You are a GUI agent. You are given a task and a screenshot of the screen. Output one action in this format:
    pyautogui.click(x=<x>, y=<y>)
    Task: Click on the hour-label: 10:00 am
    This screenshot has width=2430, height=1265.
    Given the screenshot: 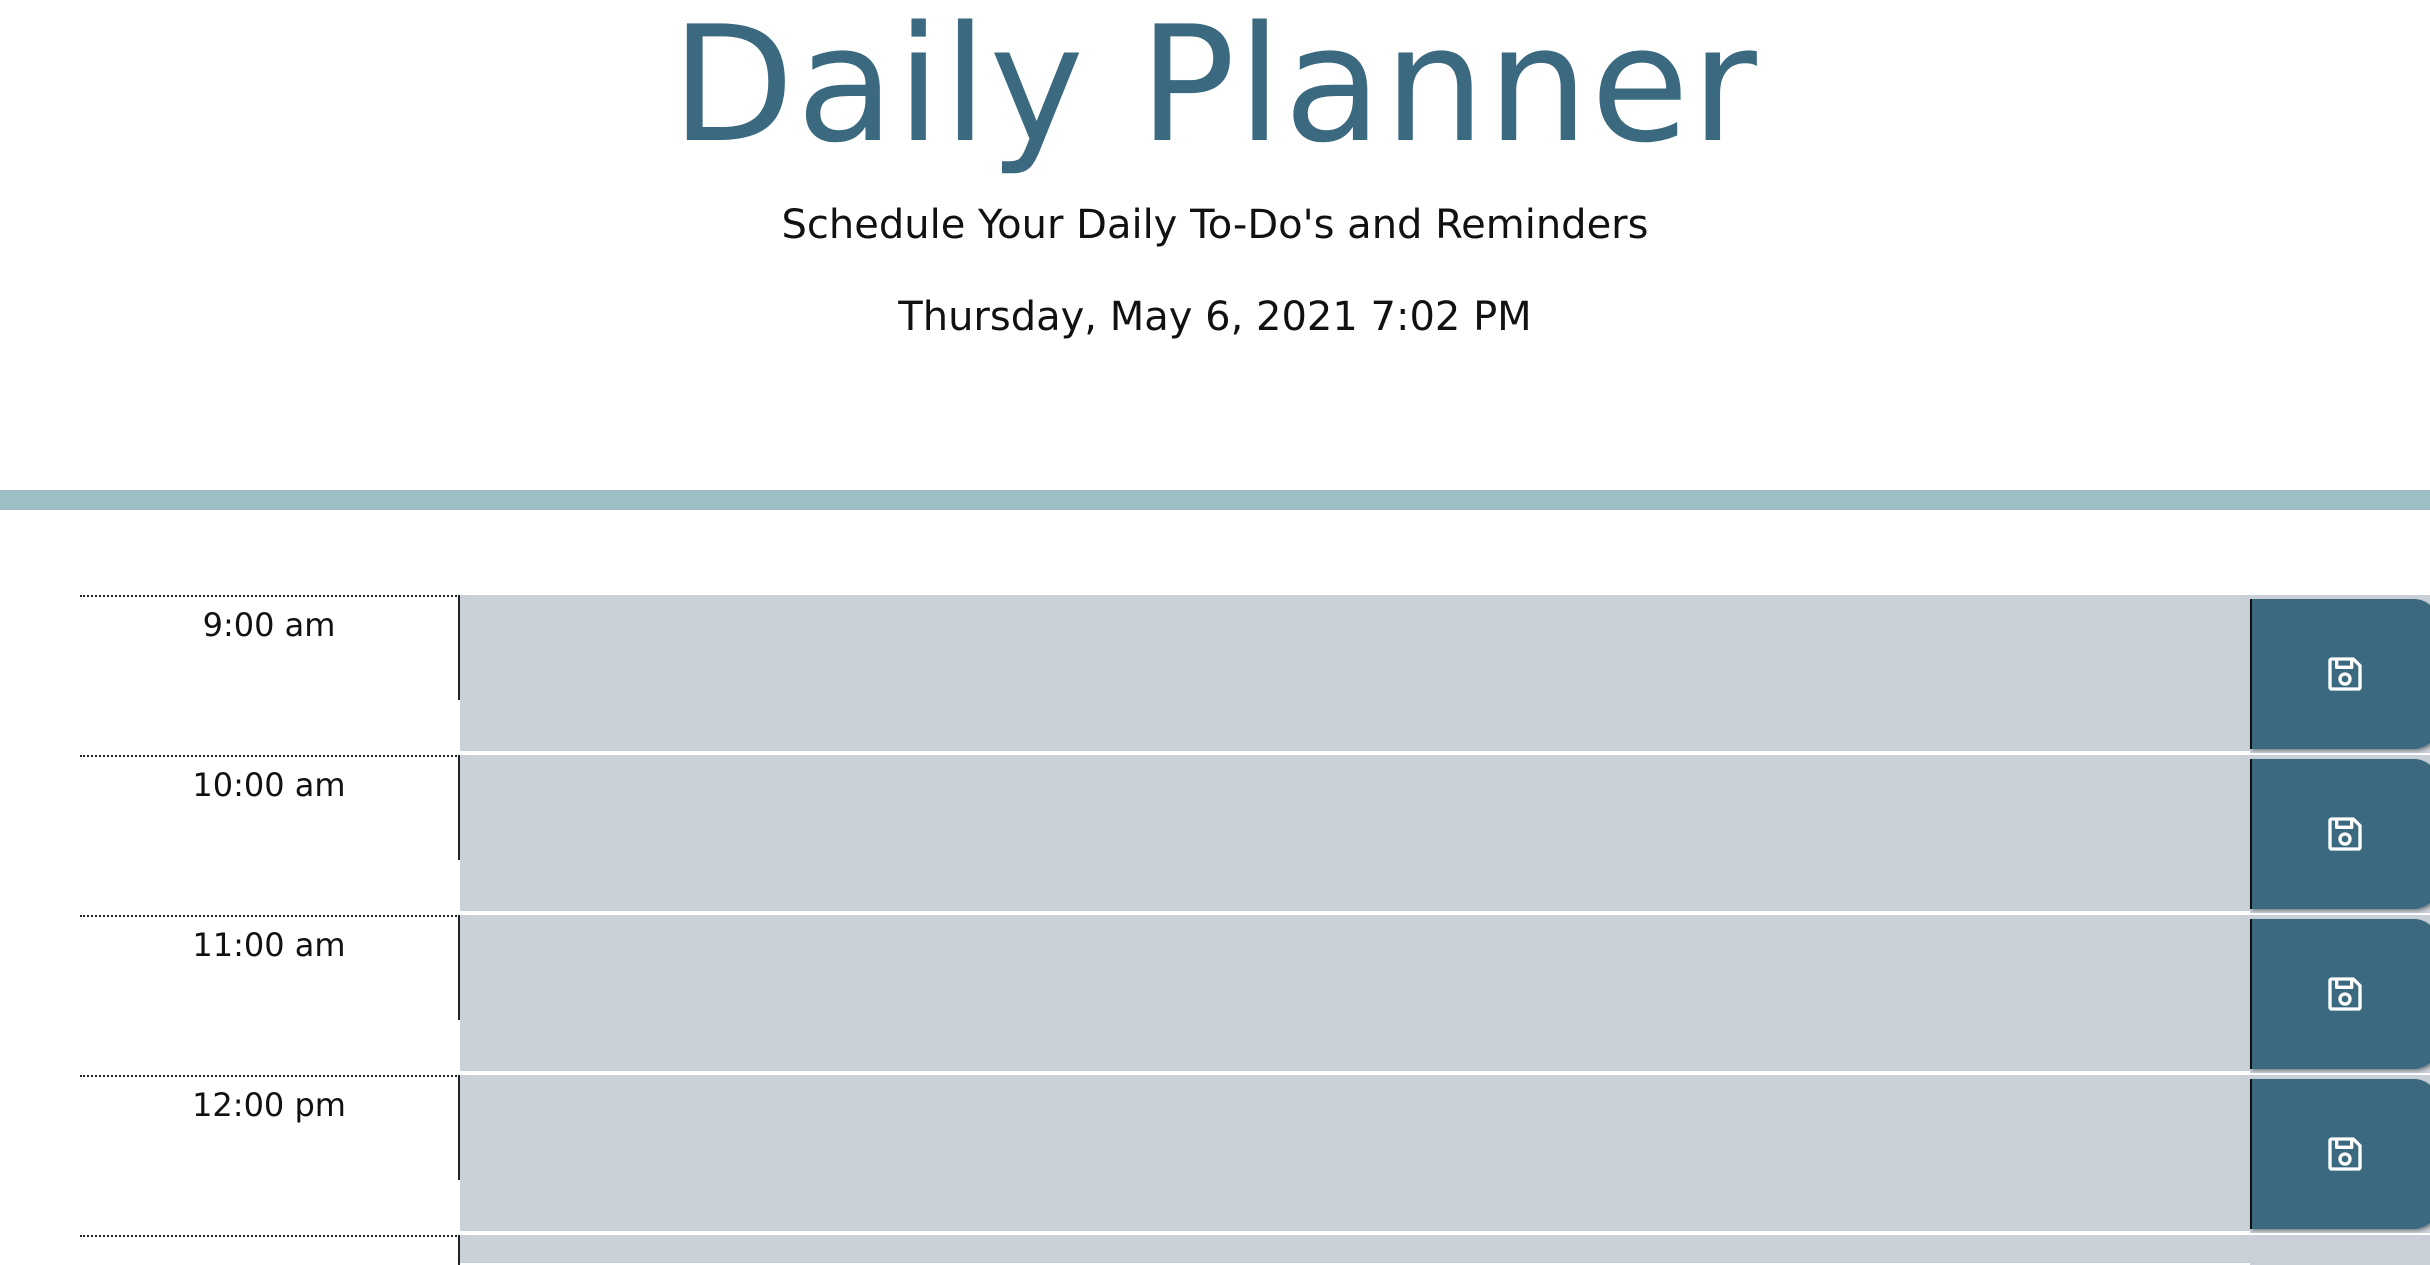 What is the action you would take?
    pyautogui.click(x=270, y=807)
    